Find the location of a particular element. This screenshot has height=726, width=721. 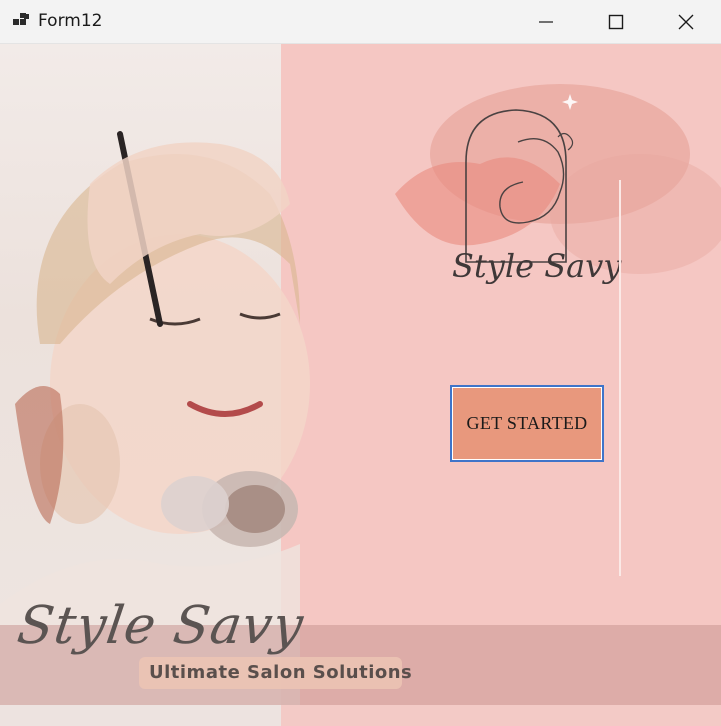

banner-brand-text: Style Savy is located at coordinates (160, 626).